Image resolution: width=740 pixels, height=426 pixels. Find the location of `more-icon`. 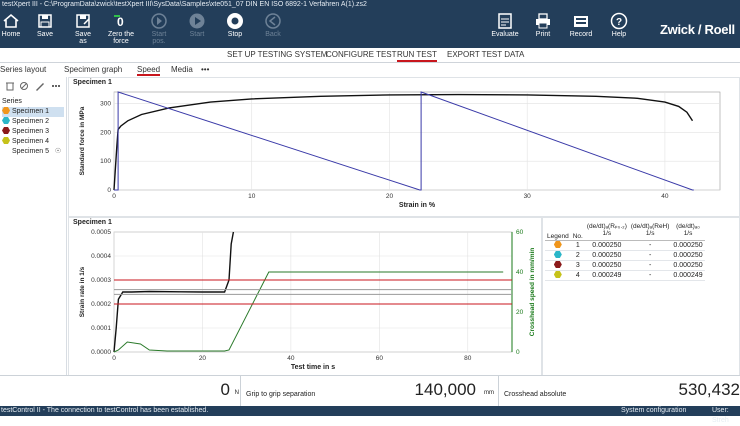

more-icon is located at coordinates (56, 86).